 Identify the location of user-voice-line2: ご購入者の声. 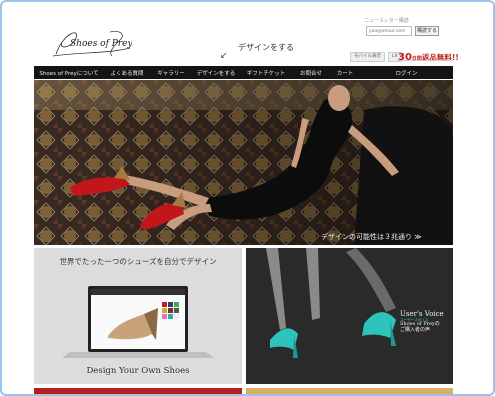
(415, 329).